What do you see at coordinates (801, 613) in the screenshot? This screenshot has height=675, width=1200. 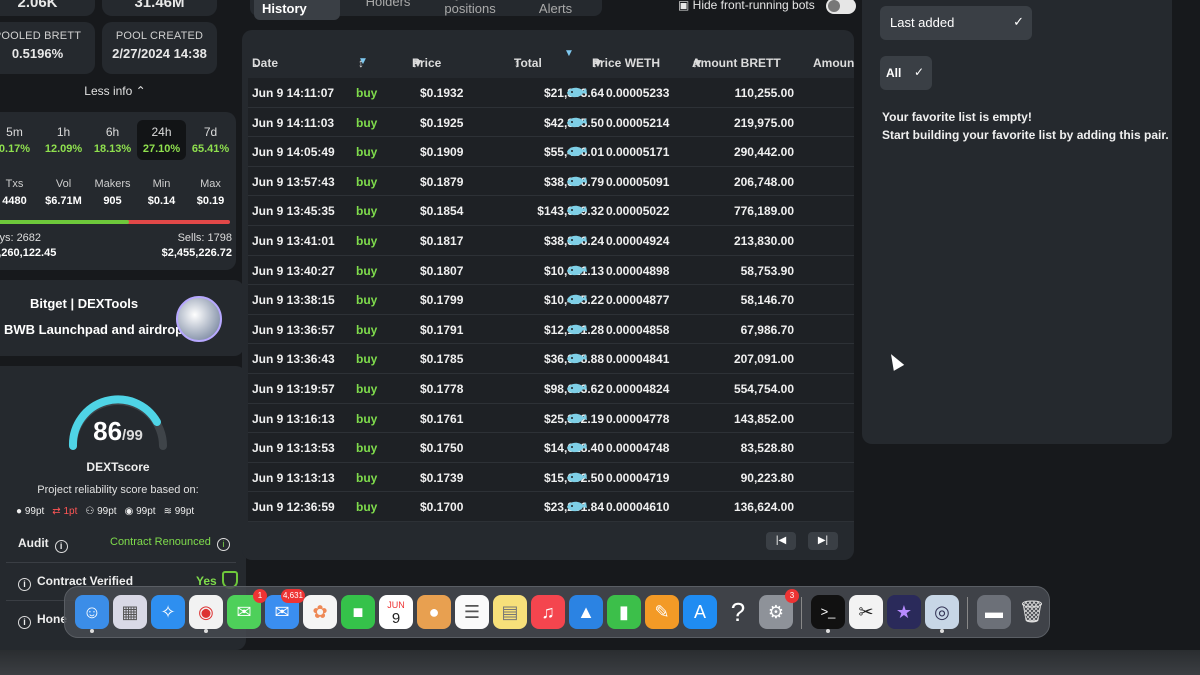 I see `dock-separator` at bounding box center [801, 613].